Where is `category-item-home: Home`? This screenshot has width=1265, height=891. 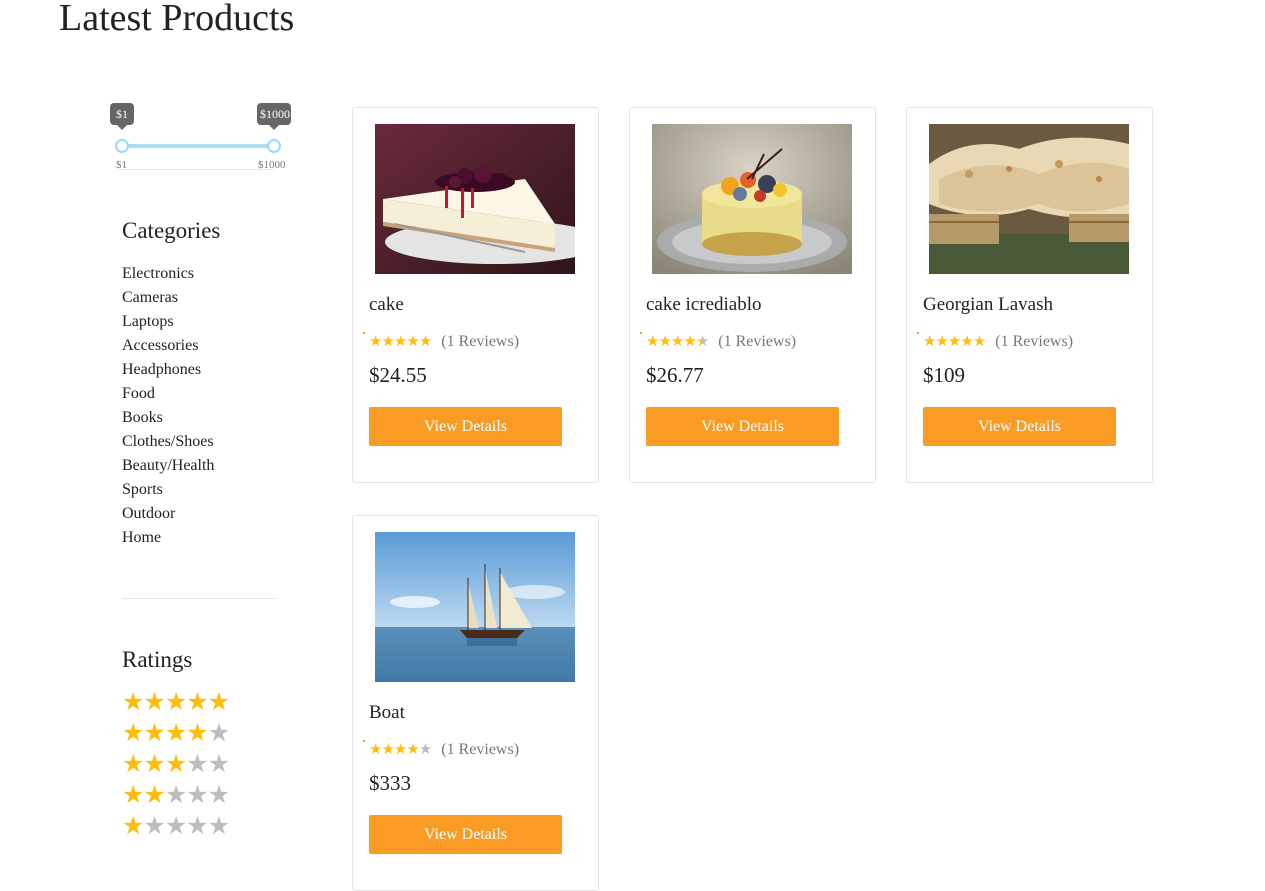
category-item-home: Home is located at coordinates (168, 538).